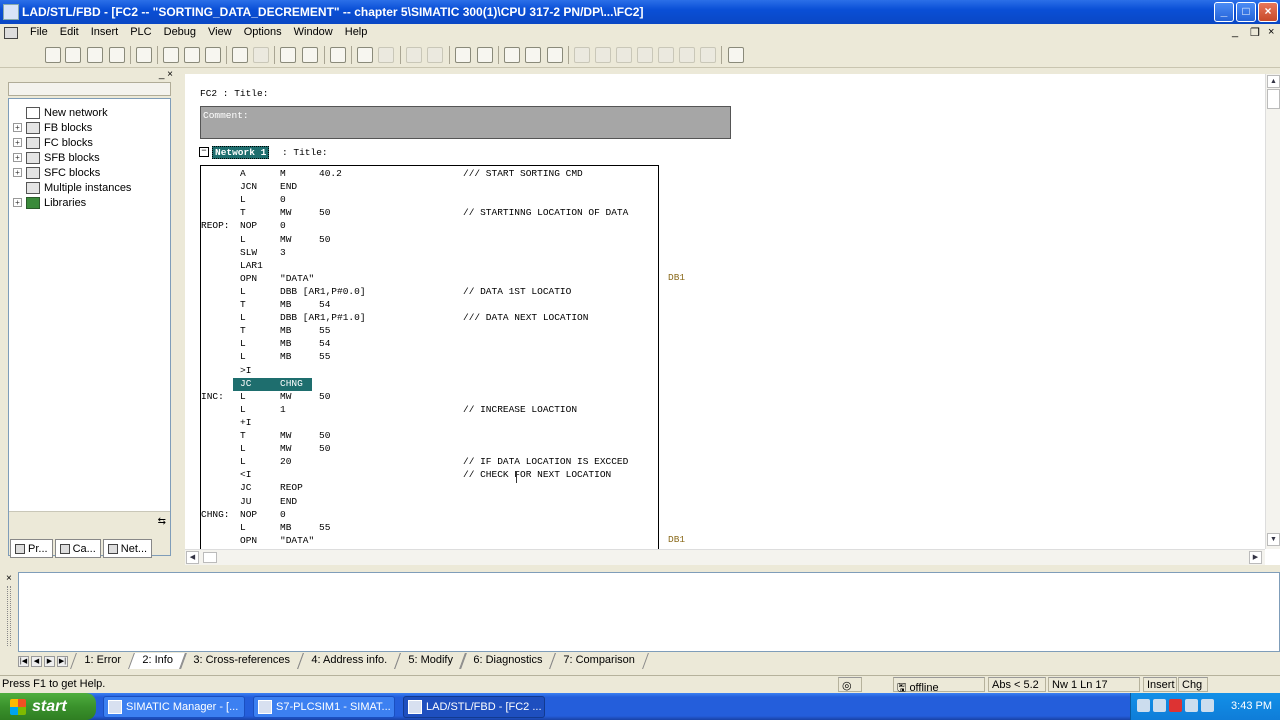 Image resolution: width=1280 pixels, height=720 pixels. Describe the element at coordinates (1255, 557) in the screenshot. I see `scroll-right-arrow: ▶` at that location.